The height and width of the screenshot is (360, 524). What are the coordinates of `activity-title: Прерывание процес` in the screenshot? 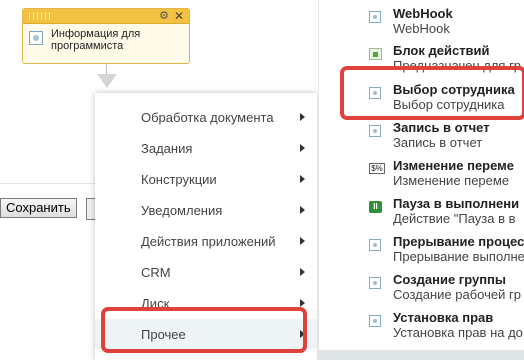 It's located at (458, 241).